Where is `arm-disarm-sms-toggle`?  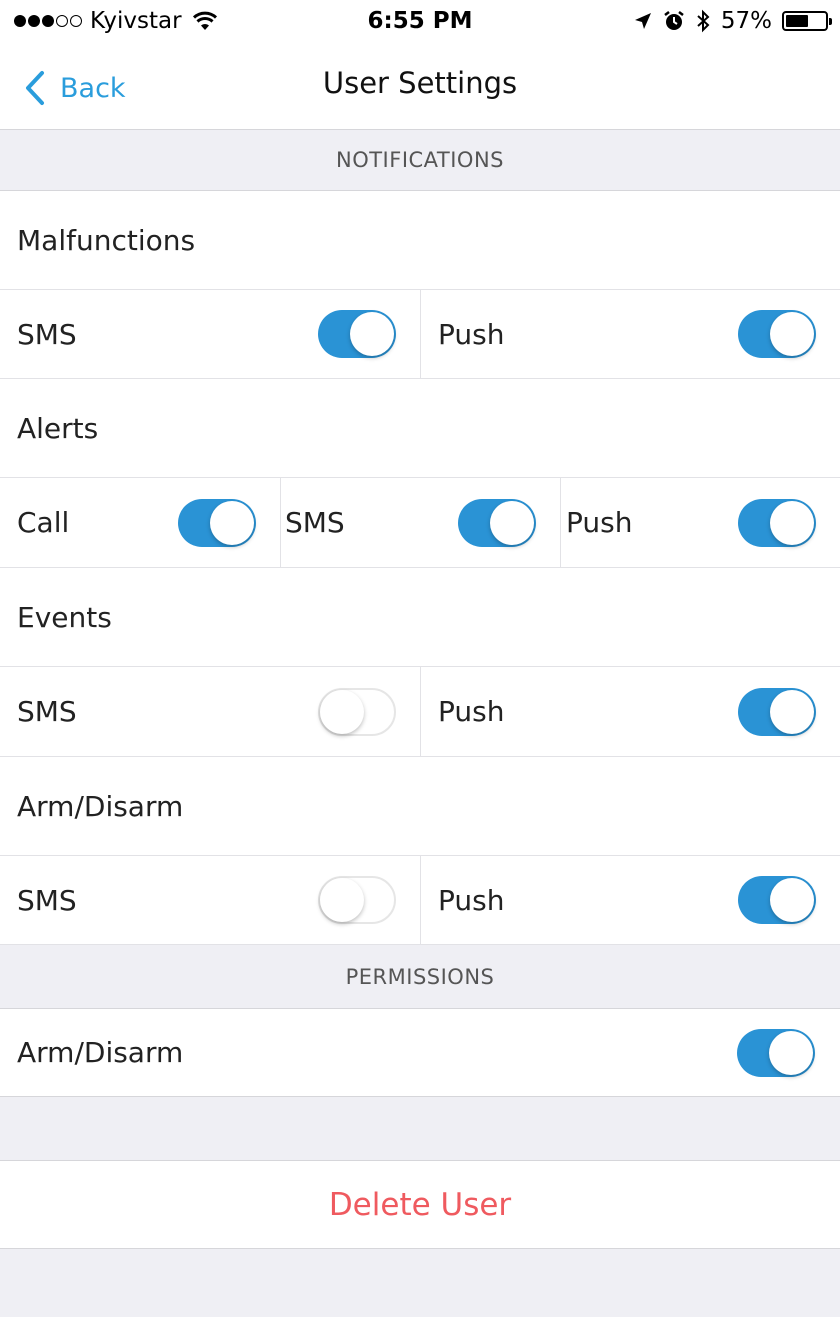
arm-disarm-sms-toggle is located at coordinates (357, 900).